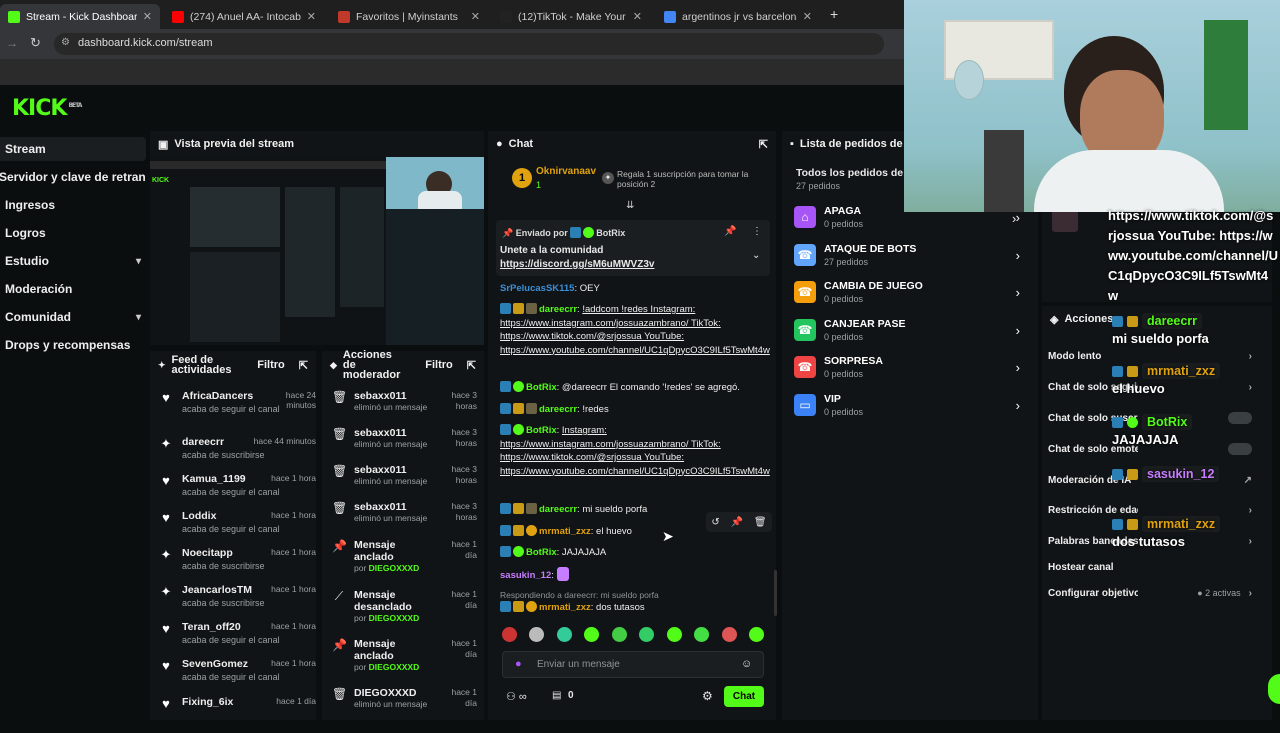  I want to click on unpin-icon: 📌, so click(730, 231).